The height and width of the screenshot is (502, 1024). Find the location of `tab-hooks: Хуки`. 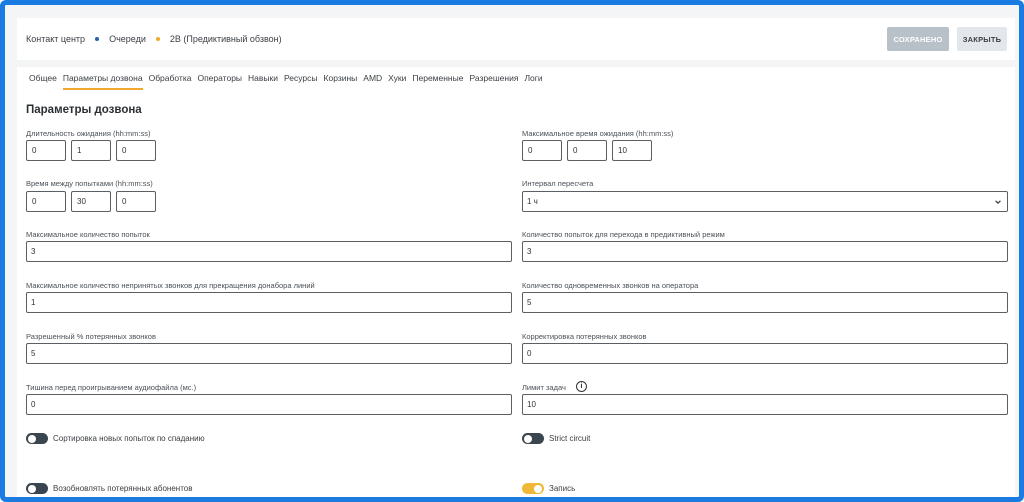

tab-hooks: Хуки is located at coordinates (397, 81).